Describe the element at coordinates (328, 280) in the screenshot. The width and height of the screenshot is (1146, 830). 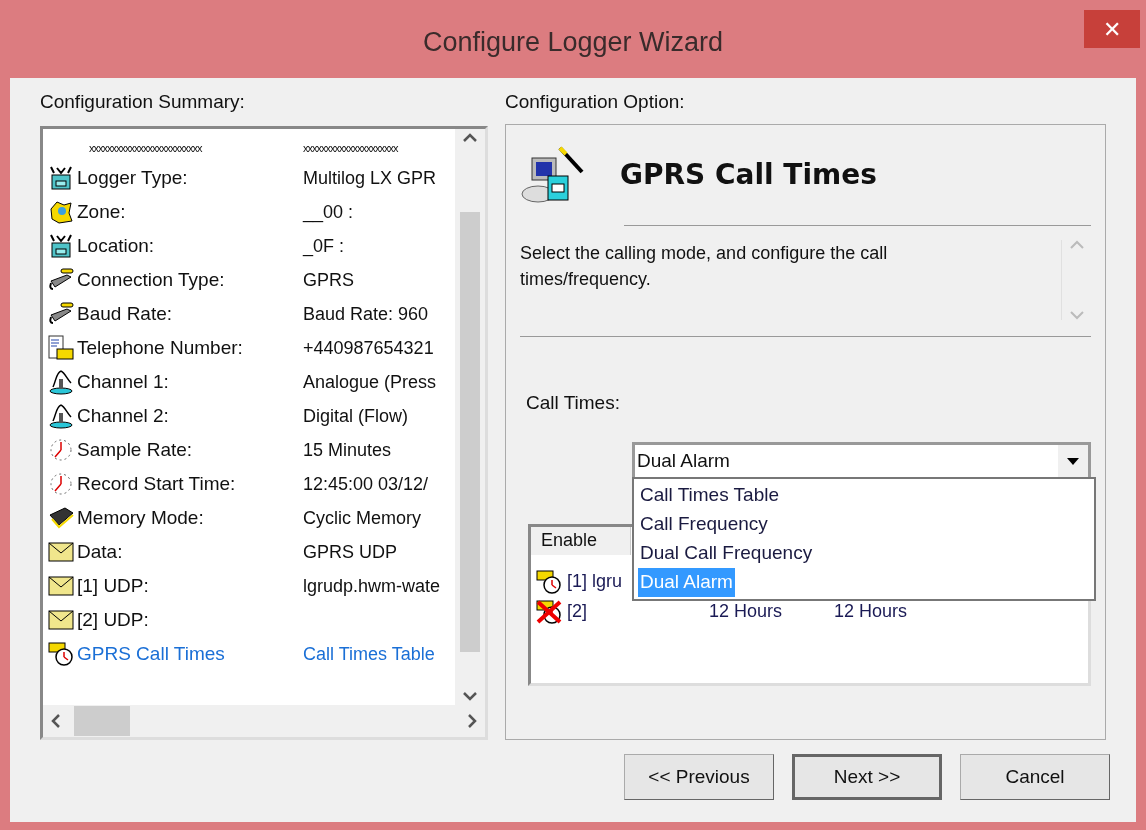
I see `summary-value: GPRS` at that location.